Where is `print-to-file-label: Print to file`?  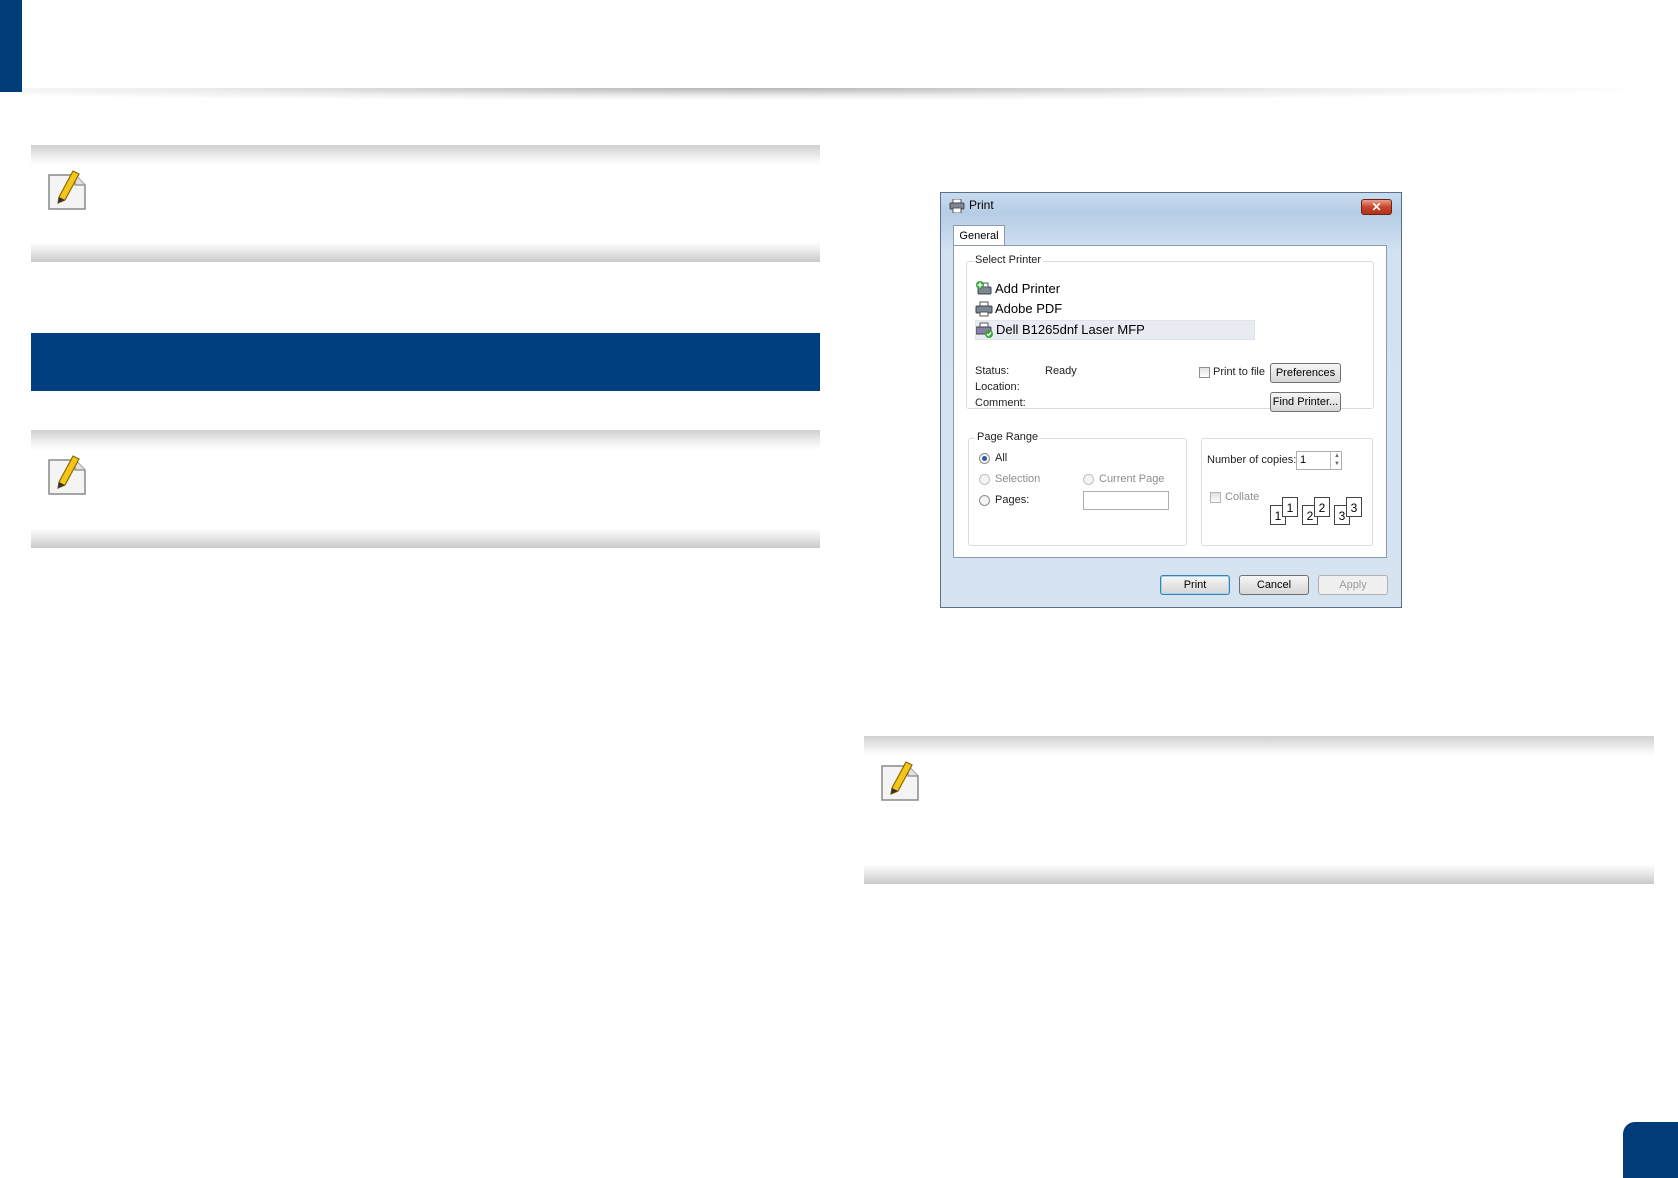
print-to-file-label: Print to file is located at coordinates (1239, 372).